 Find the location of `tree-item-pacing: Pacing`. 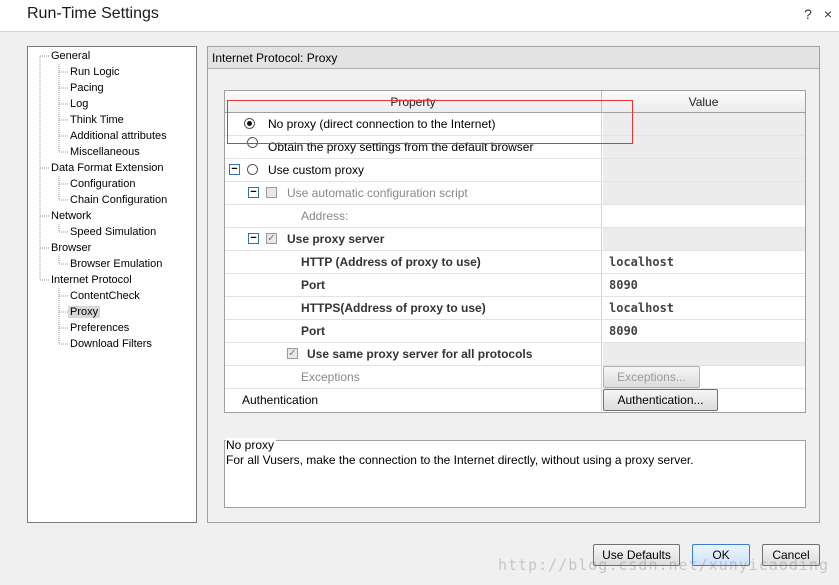

tree-item-pacing: Pacing is located at coordinates (87, 88).